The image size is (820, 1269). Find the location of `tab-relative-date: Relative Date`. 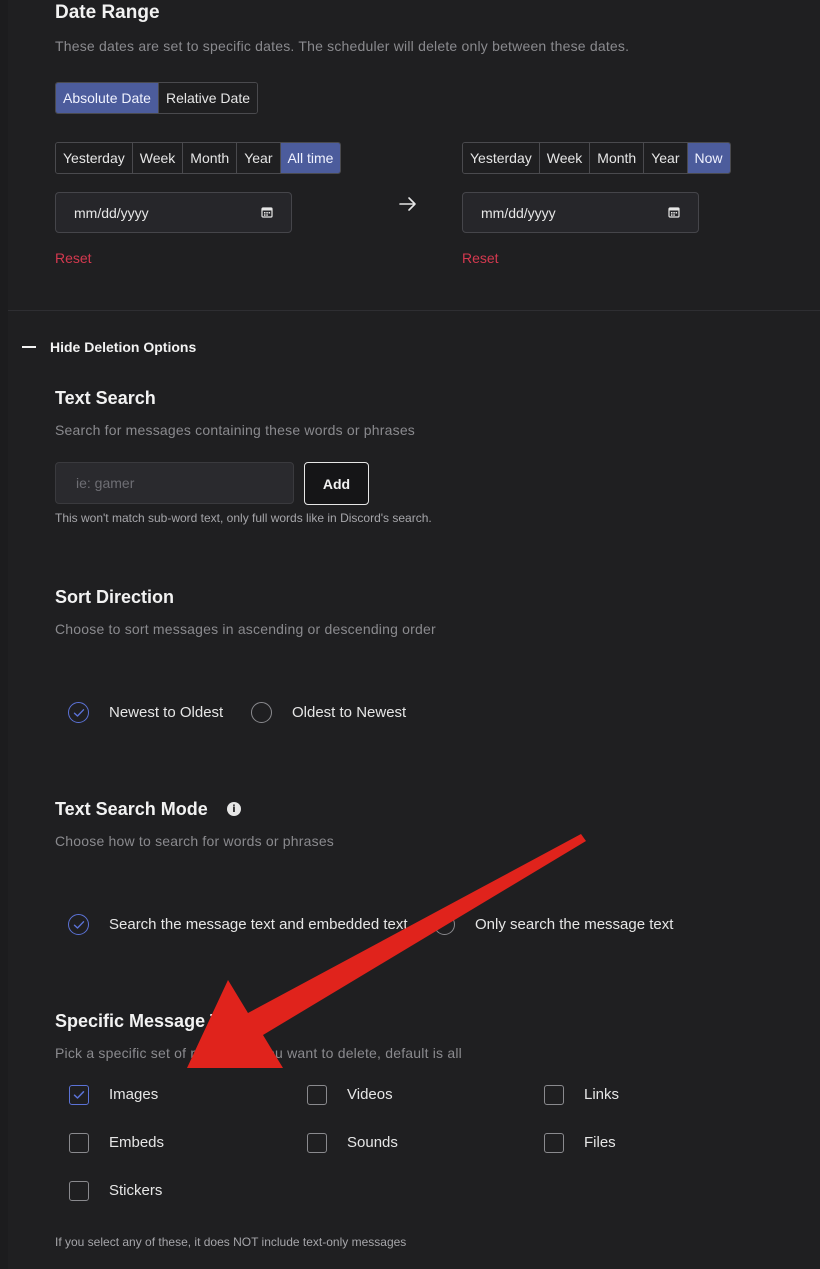

tab-relative-date: Relative Date is located at coordinates (207, 98).